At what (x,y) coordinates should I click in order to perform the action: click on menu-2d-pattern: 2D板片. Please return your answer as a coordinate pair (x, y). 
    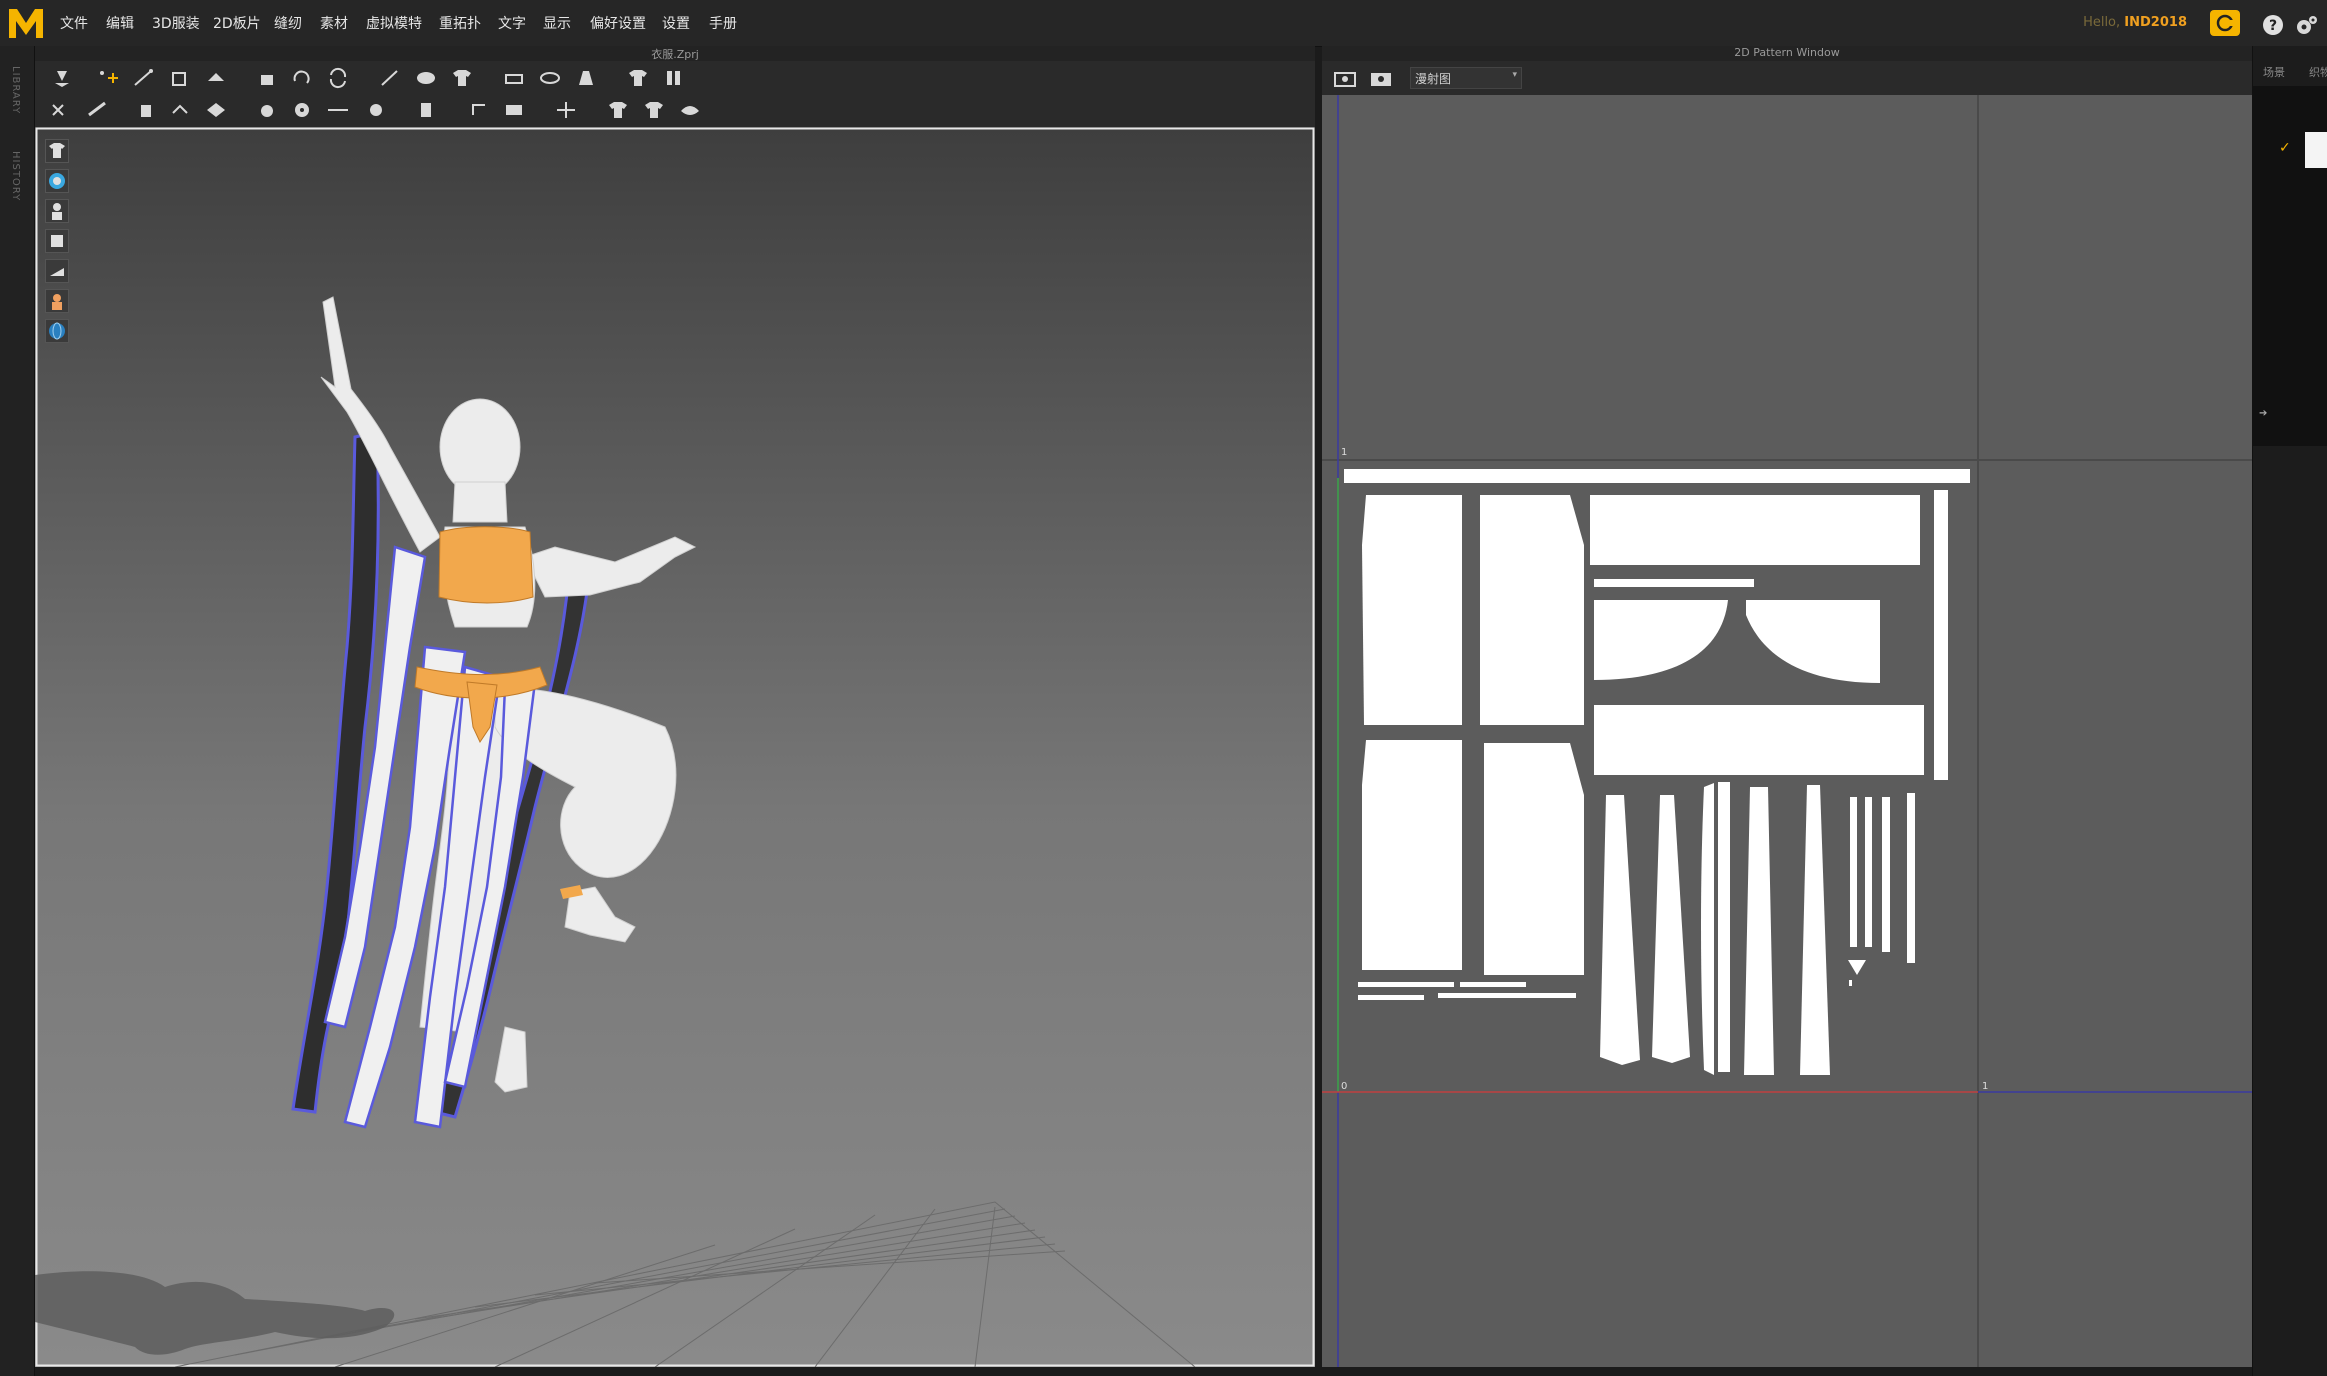
    Looking at the image, I should click on (237, 23).